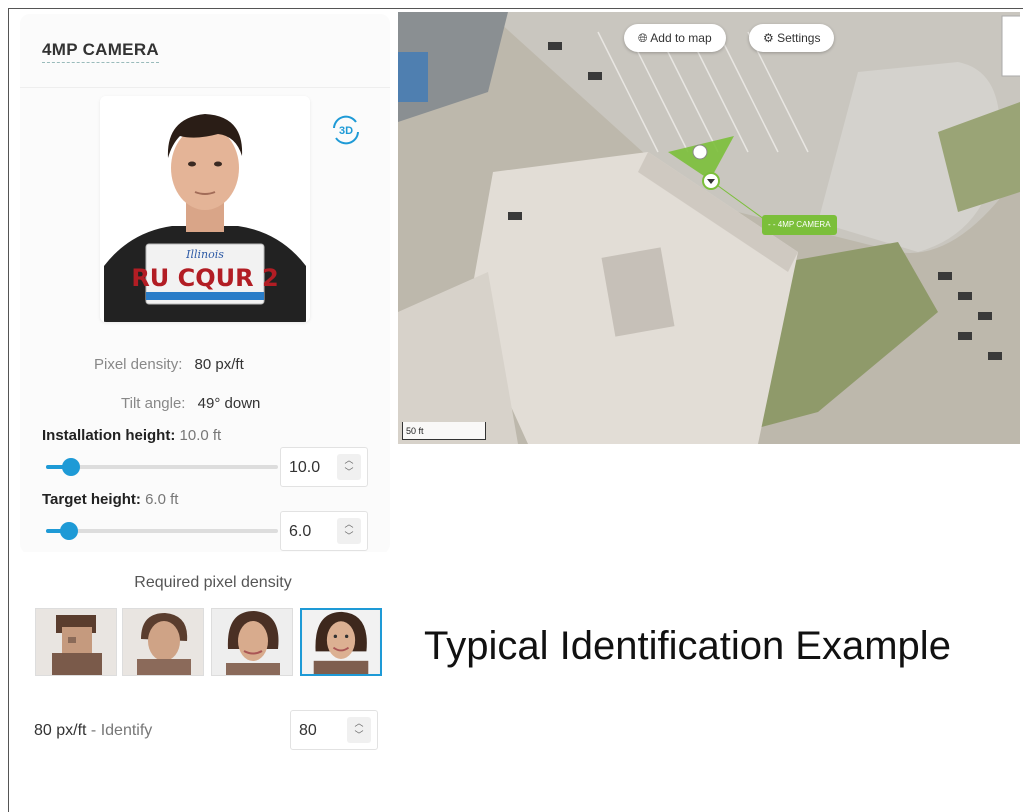 This screenshot has height=812, width=1023. What do you see at coordinates (687, 646) in the screenshot?
I see `example-title: Typical Identification Example` at bounding box center [687, 646].